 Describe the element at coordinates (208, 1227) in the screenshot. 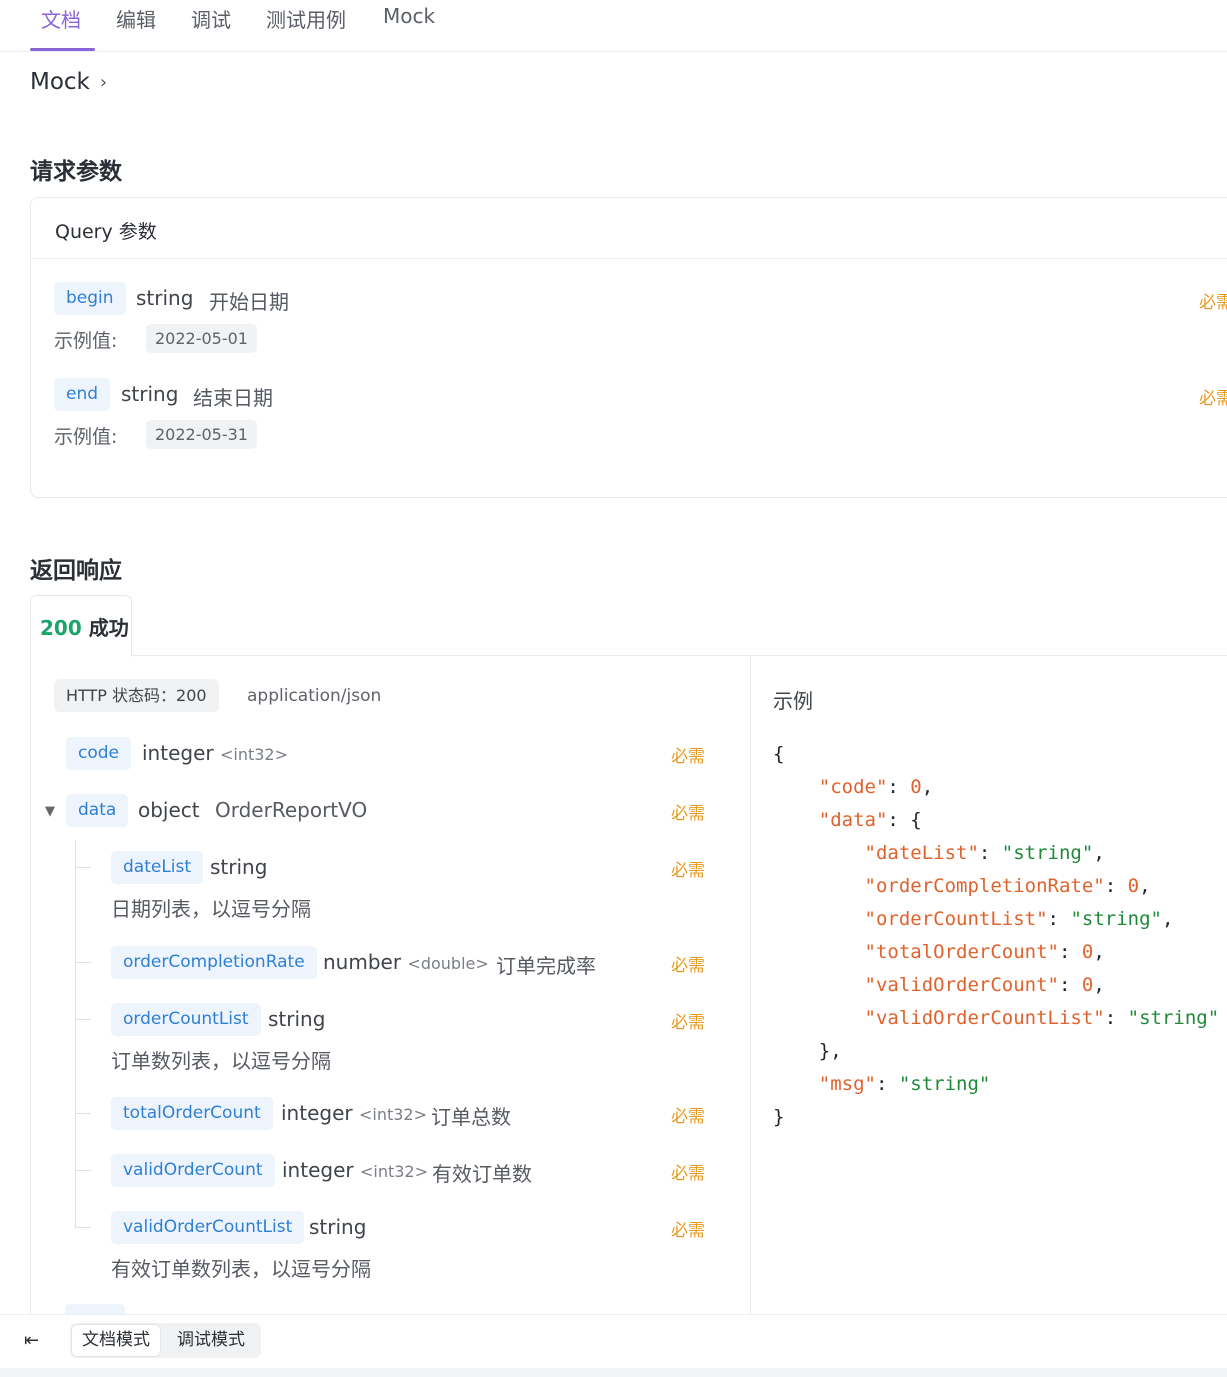

I see `field-name-validOrderCountList: validOrderCountList` at that location.